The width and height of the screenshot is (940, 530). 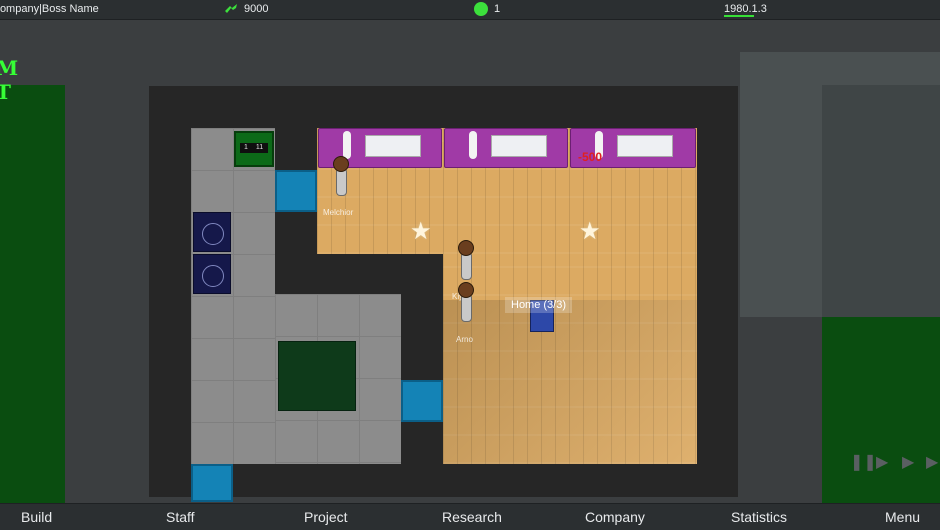 I want to click on left-green-panel, so click(x=32, y=294).